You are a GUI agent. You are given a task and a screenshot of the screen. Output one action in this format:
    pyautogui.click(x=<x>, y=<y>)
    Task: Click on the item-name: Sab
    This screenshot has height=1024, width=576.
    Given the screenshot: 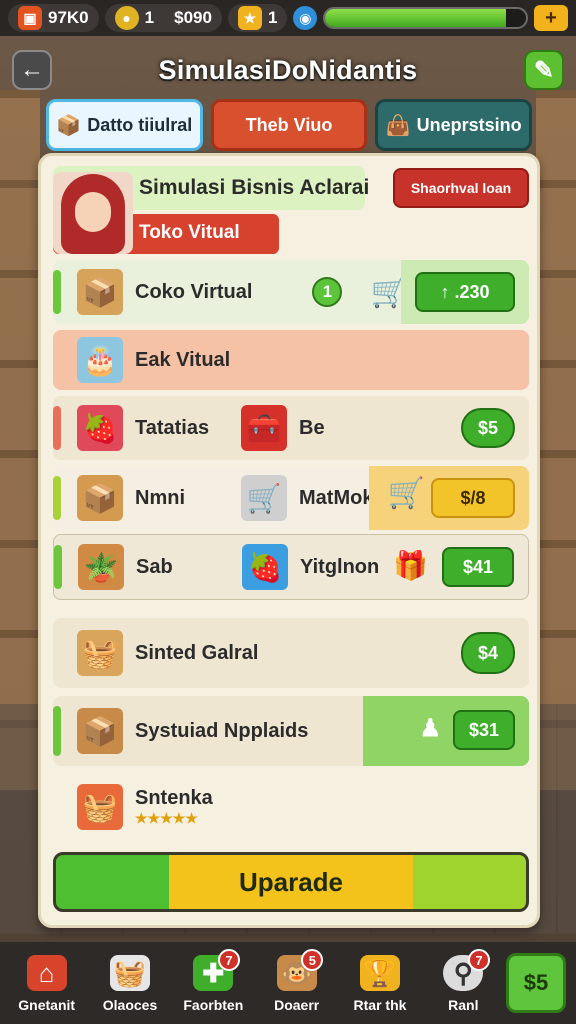 What is the action you would take?
    pyautogui.click(x=154, y=566)
    